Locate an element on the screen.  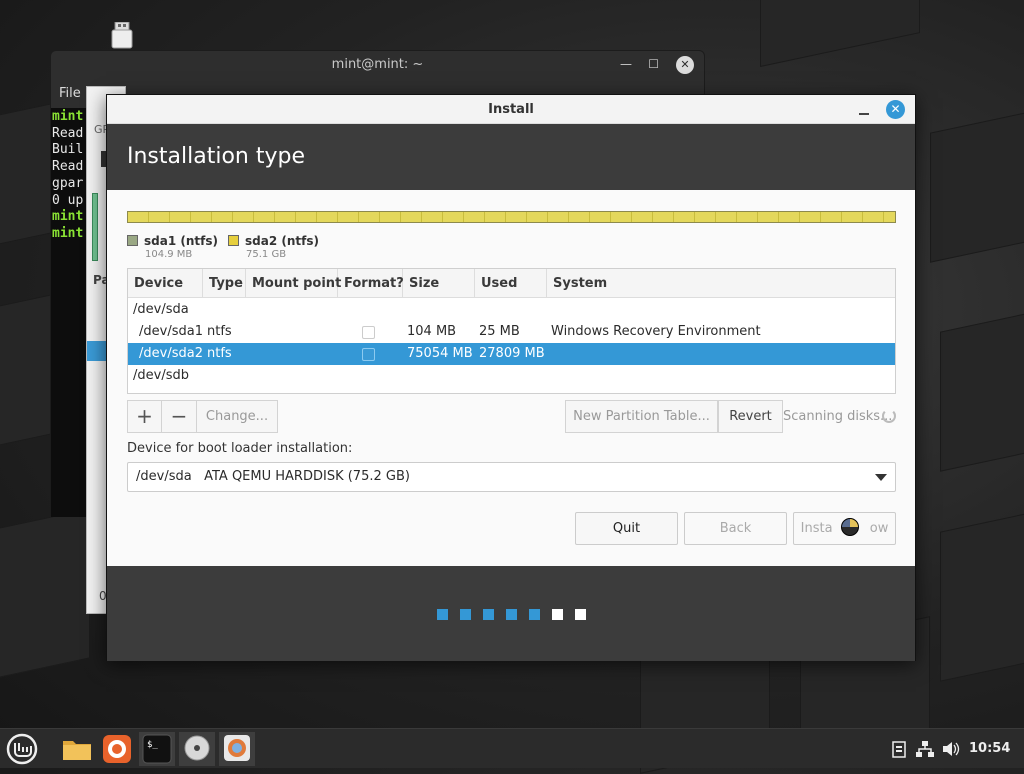
table-row: /dev/sda is located at coordinates (511, 310).